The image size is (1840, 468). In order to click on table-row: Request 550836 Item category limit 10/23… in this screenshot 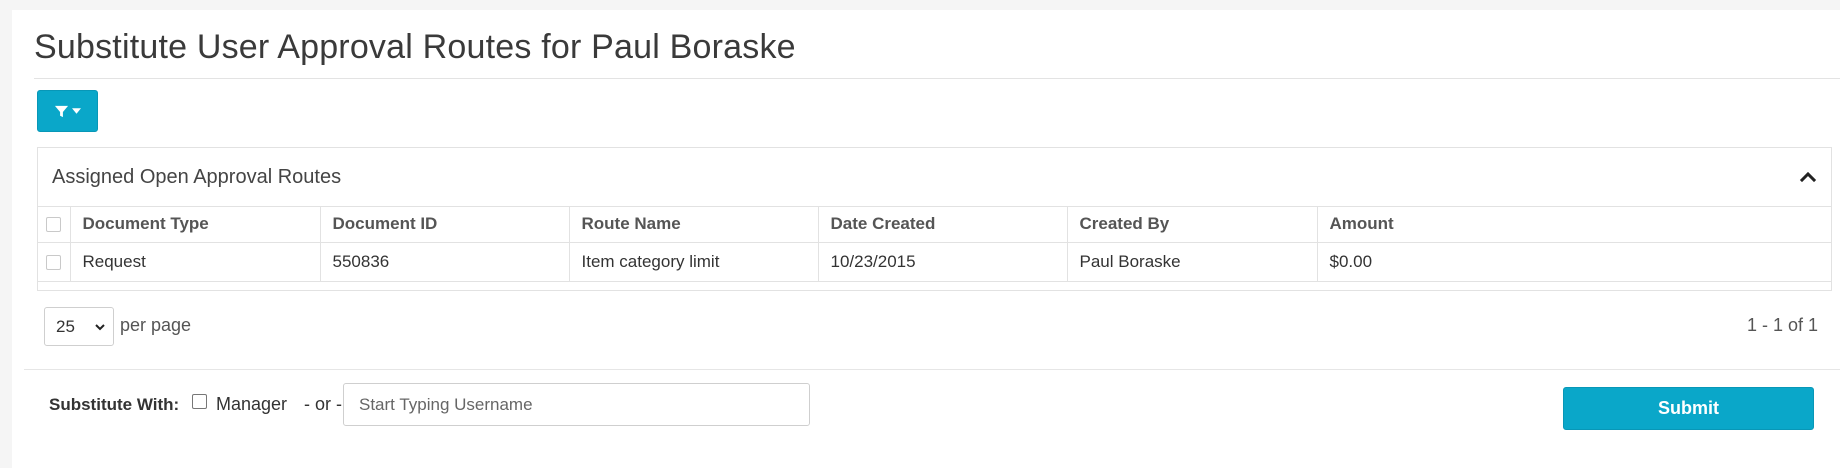, I will do `click(934, 261)`.